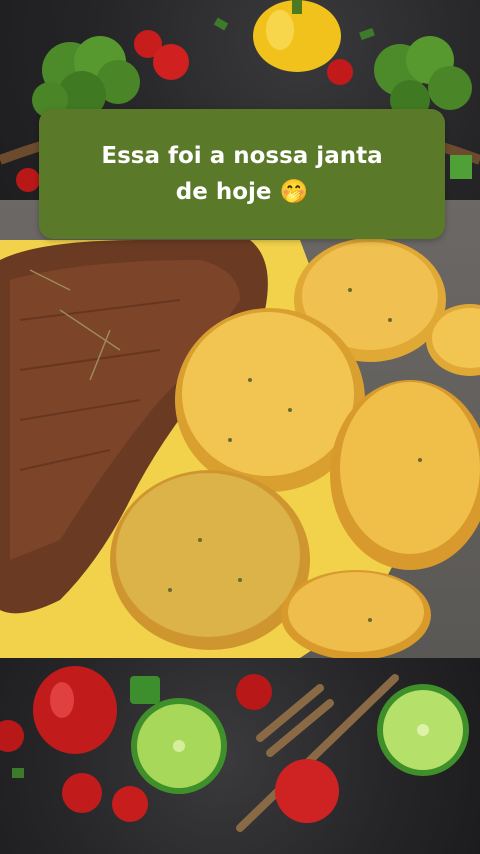 The width and height of the screenshot is (480, 854). What do you see at coordinates (86, 77) in the screenshot?
I see `broccoli-left` at bounding box center [86, 77].